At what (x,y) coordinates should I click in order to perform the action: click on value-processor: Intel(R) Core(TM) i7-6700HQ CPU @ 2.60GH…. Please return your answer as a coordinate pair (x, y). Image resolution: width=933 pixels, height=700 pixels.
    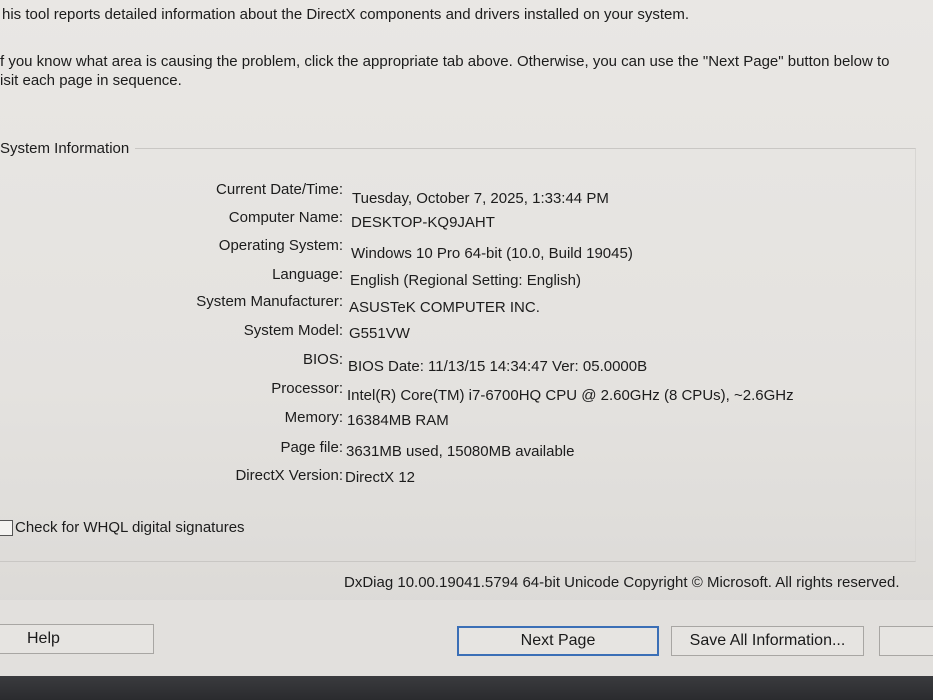
    Looking at the image, I should click on (570, 395).